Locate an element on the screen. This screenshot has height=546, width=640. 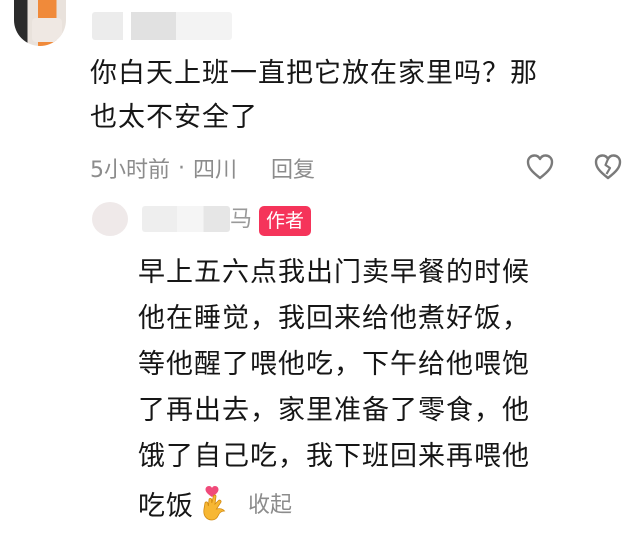
author-badge: 作者 is located at coordinates (285, 221).